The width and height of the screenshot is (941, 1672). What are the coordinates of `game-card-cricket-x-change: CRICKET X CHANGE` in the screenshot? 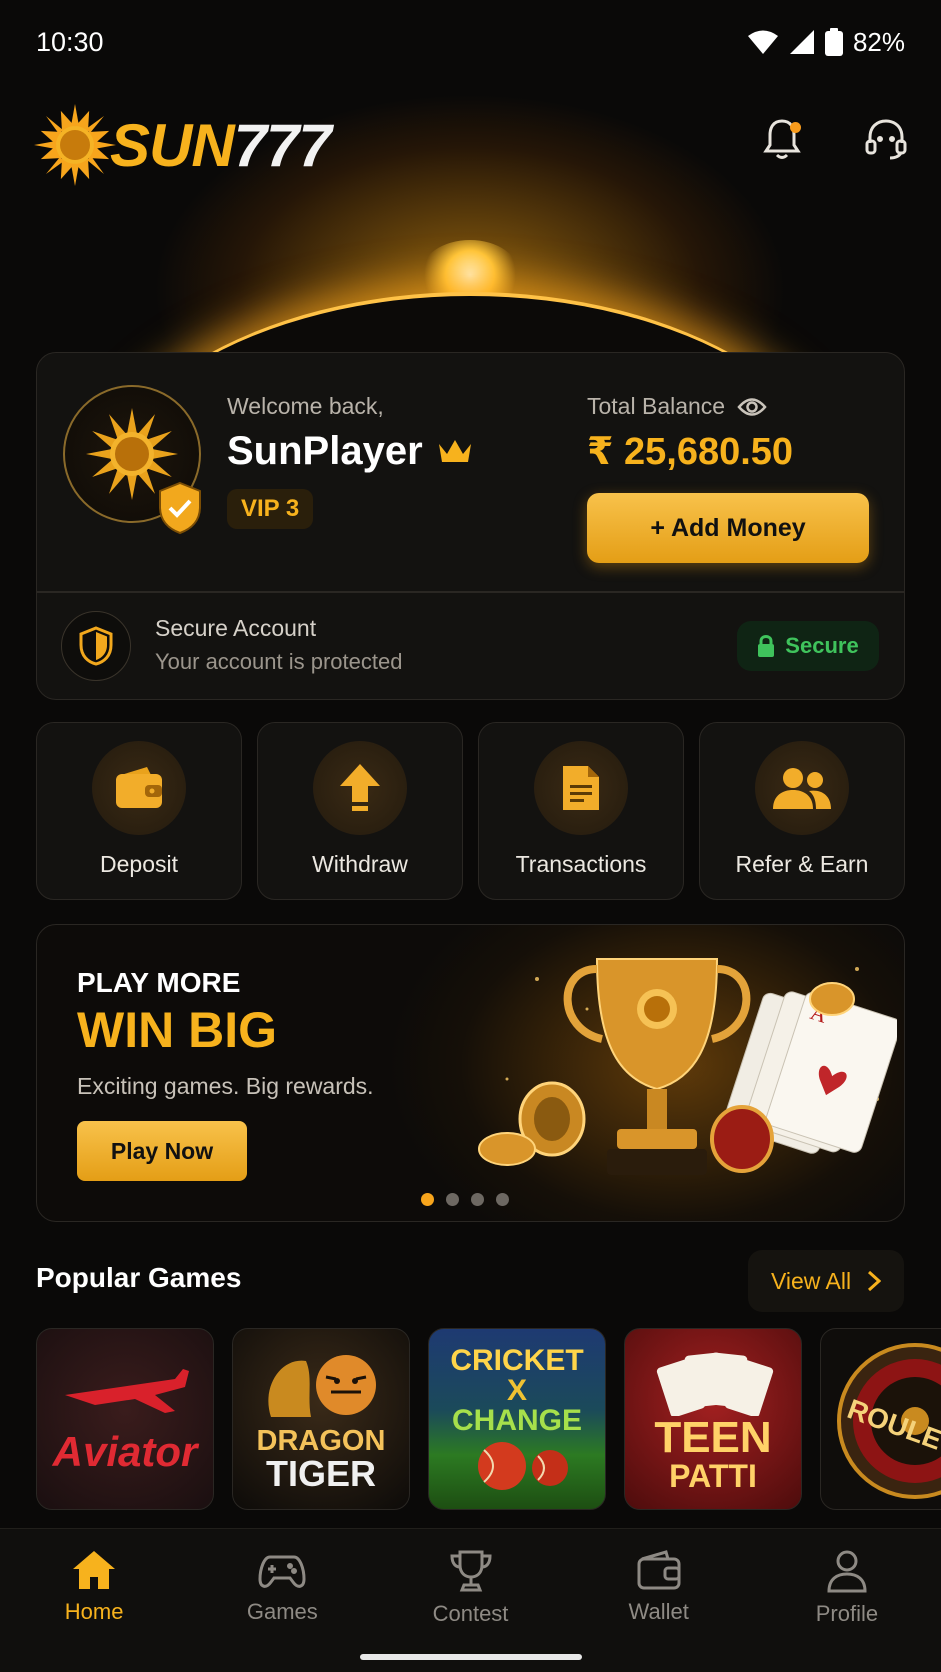 It's located at (517, 1419).